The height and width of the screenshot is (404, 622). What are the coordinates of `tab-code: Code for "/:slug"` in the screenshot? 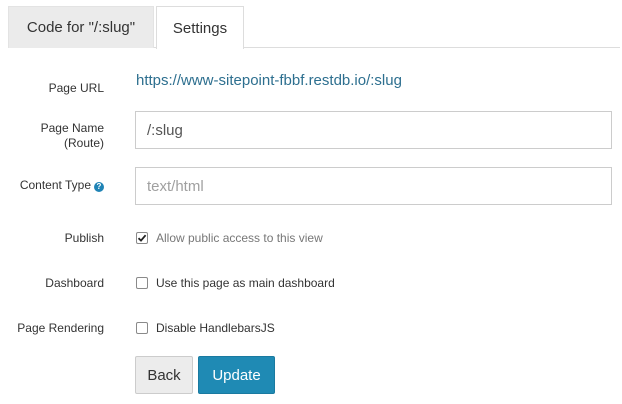 It's located at (81, 27).